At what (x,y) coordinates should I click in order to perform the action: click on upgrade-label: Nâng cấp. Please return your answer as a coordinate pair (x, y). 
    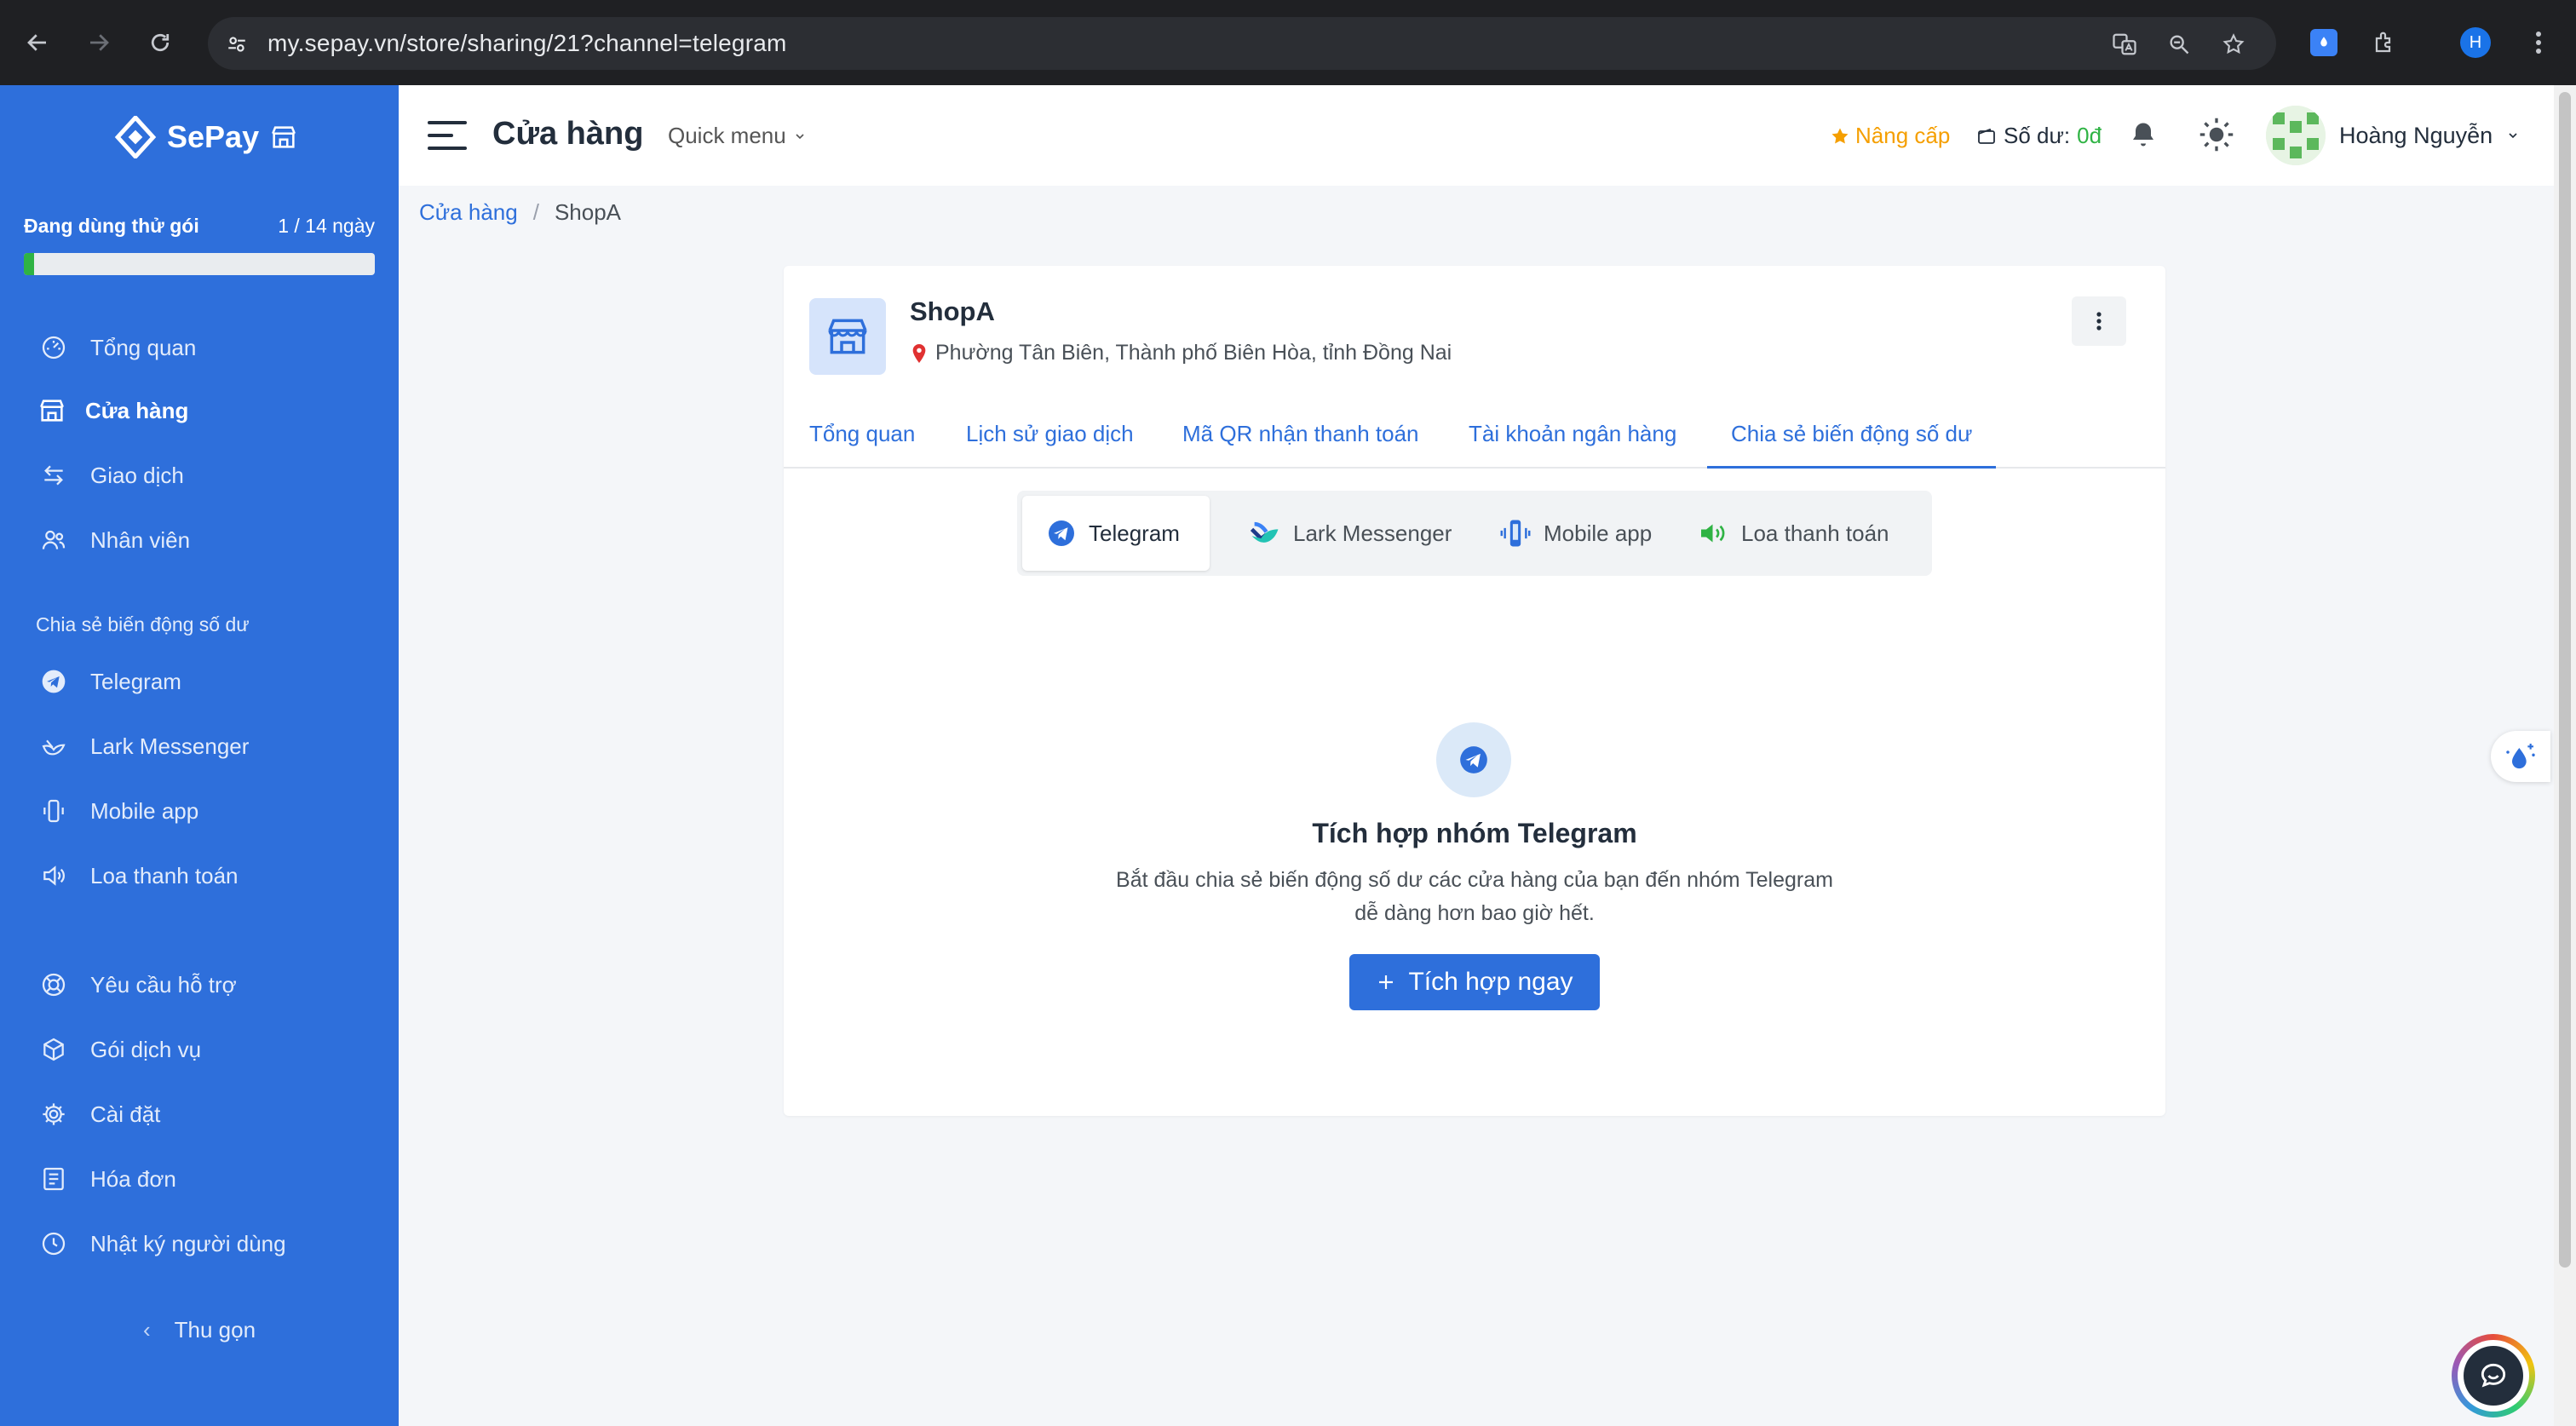
    Looking at the image, I should click on (1903, 136).